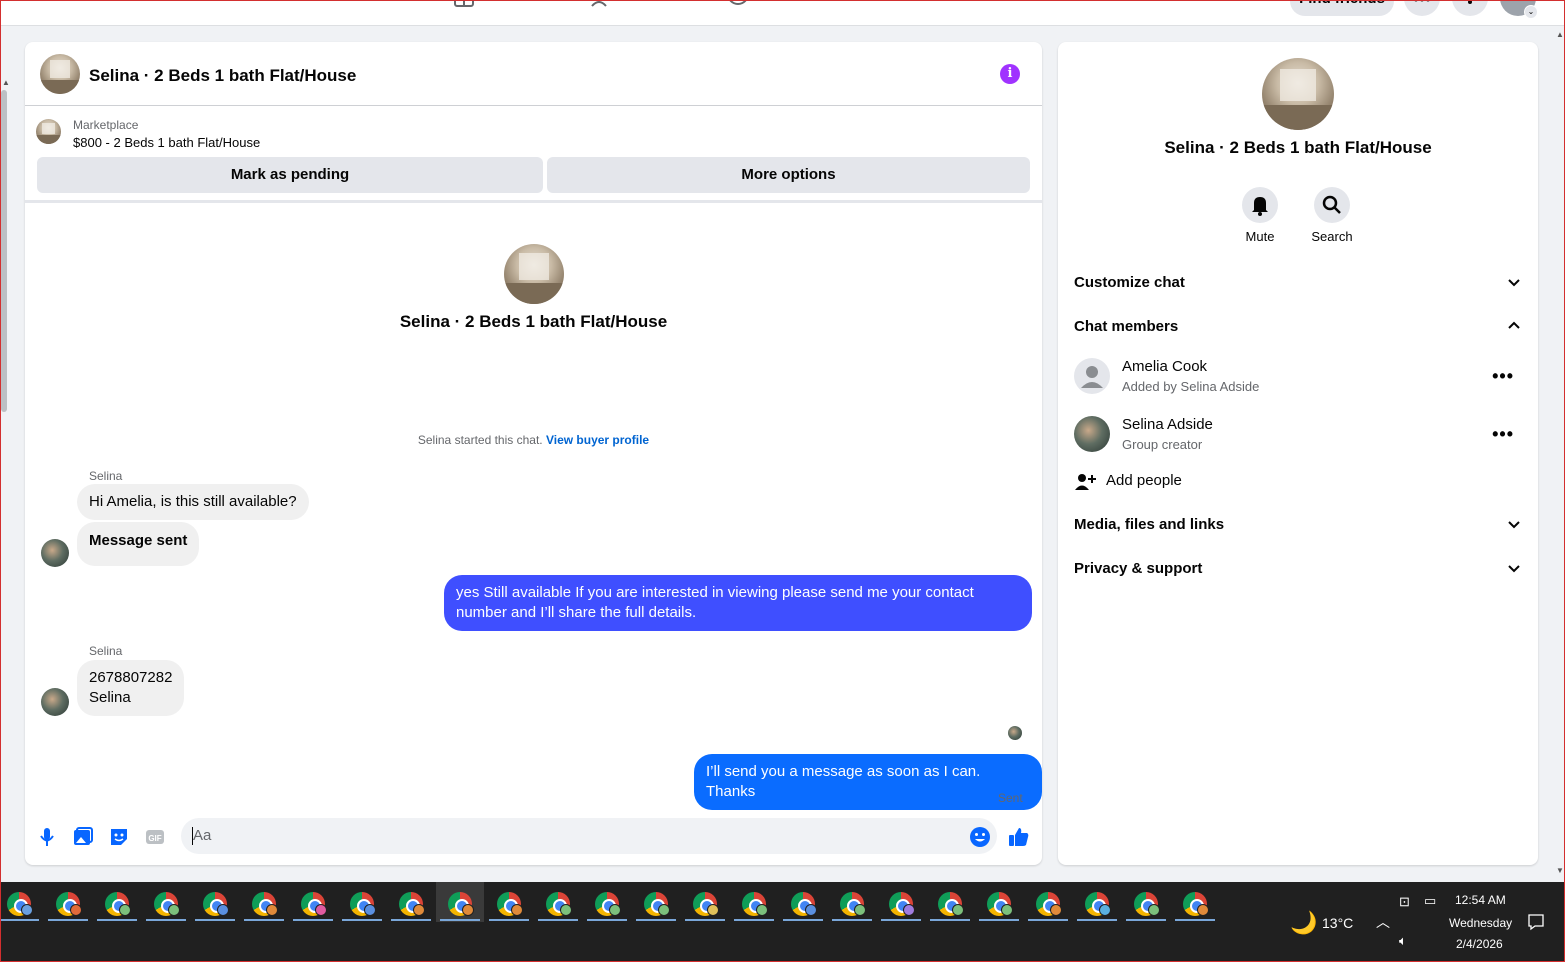 Image resolution: width=1565 pixels, height=962 pixels. I want to click on incoming-message: Hi Amelia, is this still available?, so click(193, 502).